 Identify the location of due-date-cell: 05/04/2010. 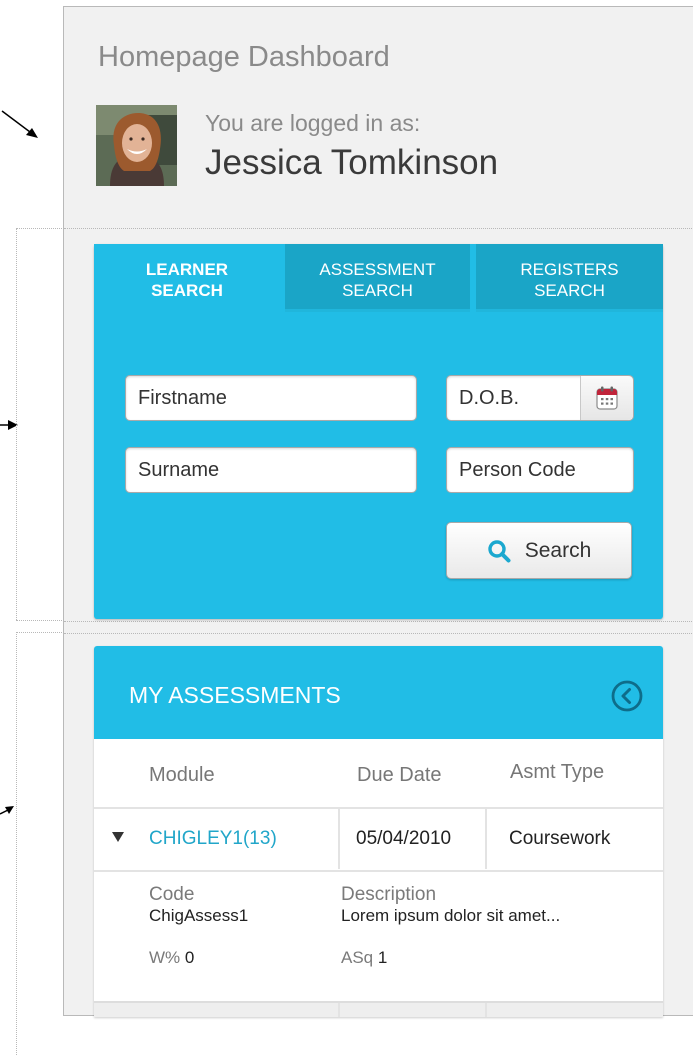
(404, 838).